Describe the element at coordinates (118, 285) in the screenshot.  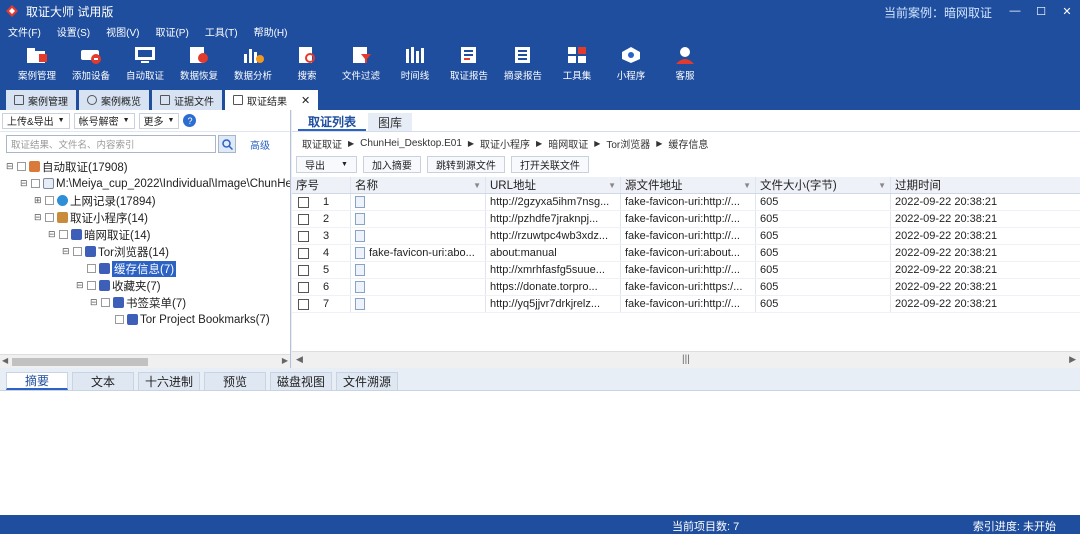
I see `tree-node-favorites: ⊟ 收藏夹(7)` at that location.